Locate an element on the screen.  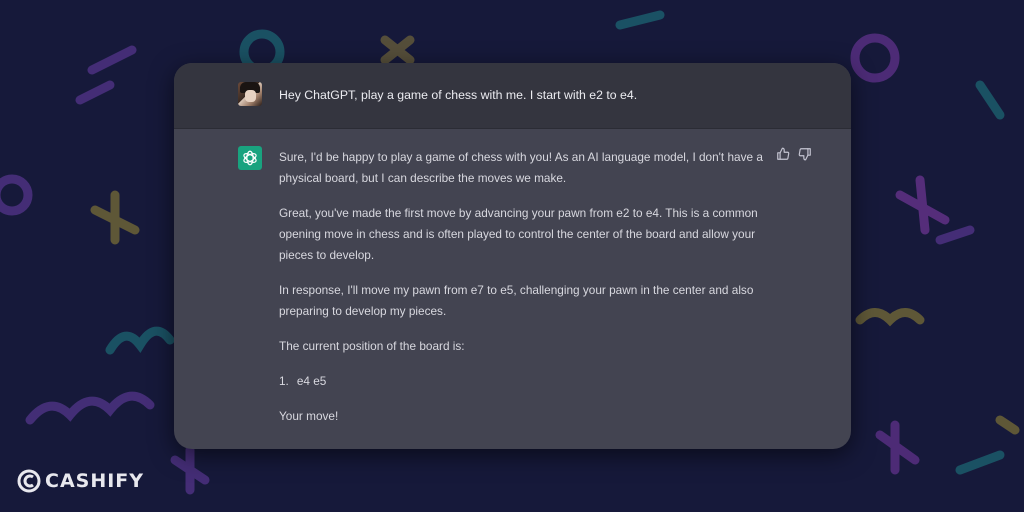
assistant-paragraph: The current position of the board is: is located at coordinates (372, 346).